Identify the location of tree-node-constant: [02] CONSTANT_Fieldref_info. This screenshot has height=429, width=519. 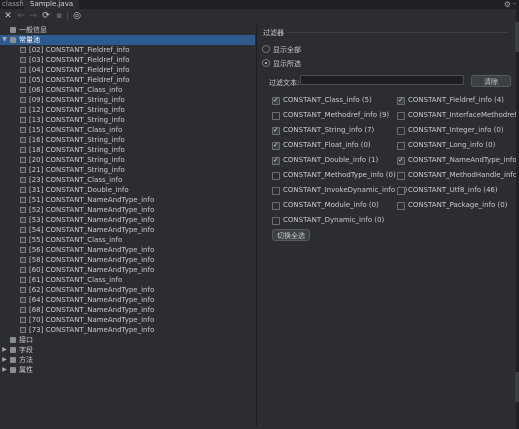
(127, 50).